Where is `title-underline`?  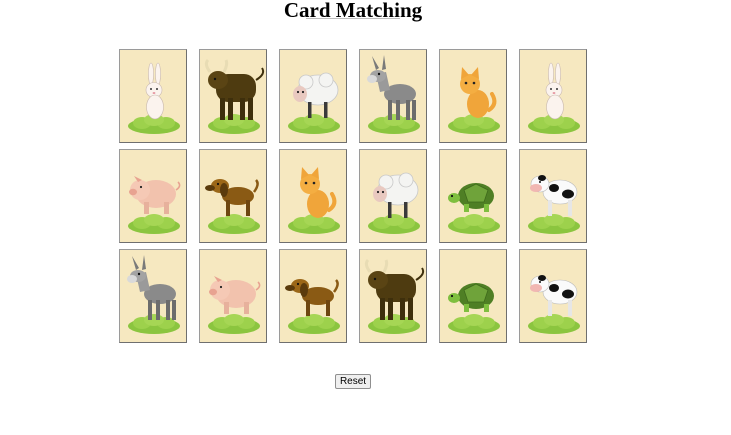 title-underline is located at coordinates (353, 18).